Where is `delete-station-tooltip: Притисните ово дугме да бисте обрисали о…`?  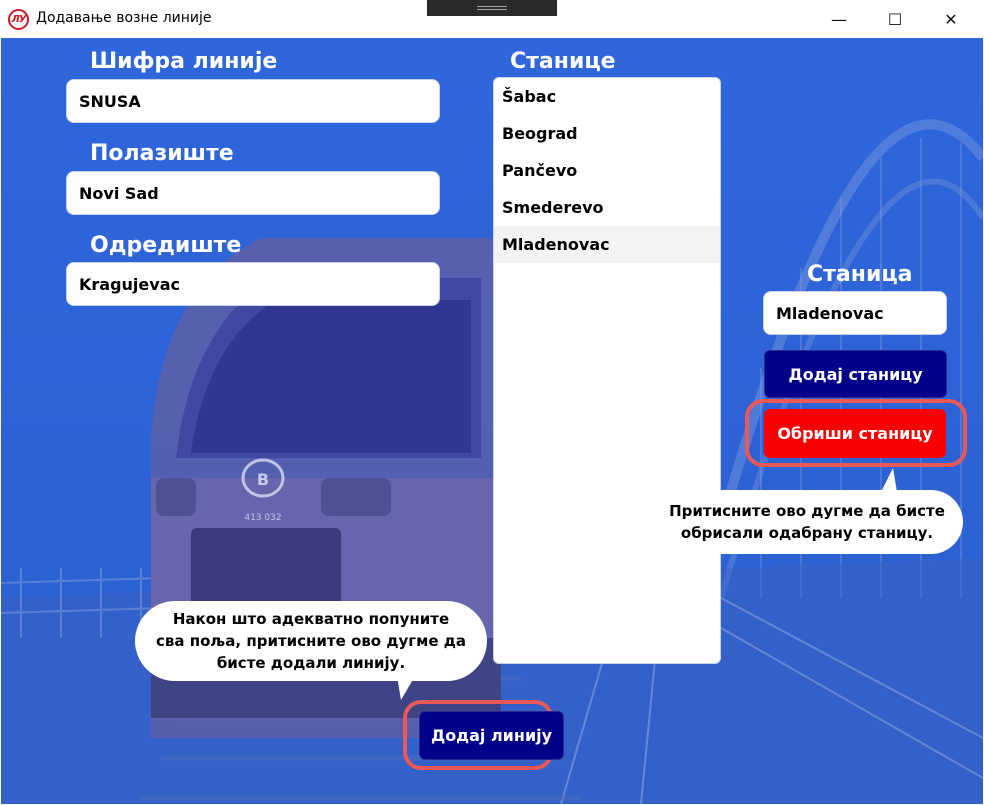 delete-station-tooltip: Притисните ово дугме да бисте обрисали о… is located at coordinates (807, 522).